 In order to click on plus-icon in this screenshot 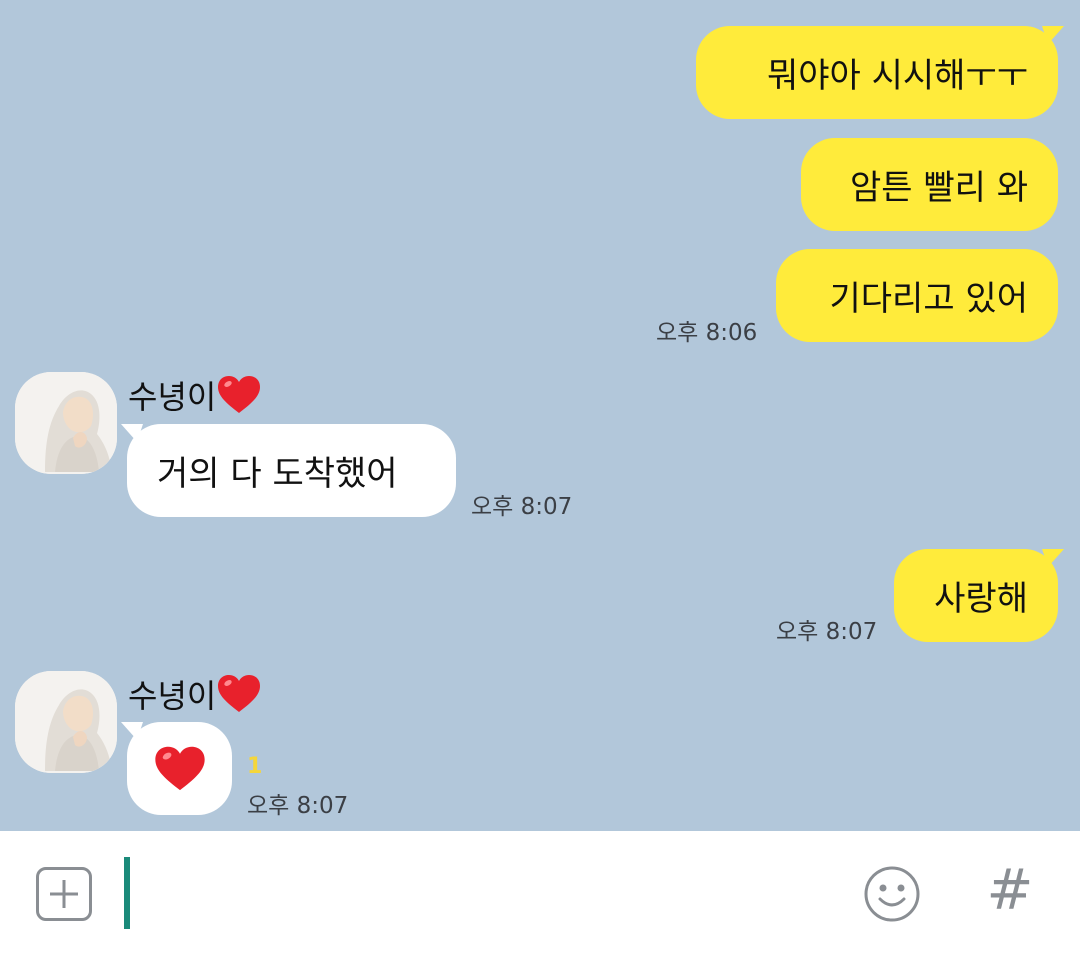, I will do `click(64, 894)`.